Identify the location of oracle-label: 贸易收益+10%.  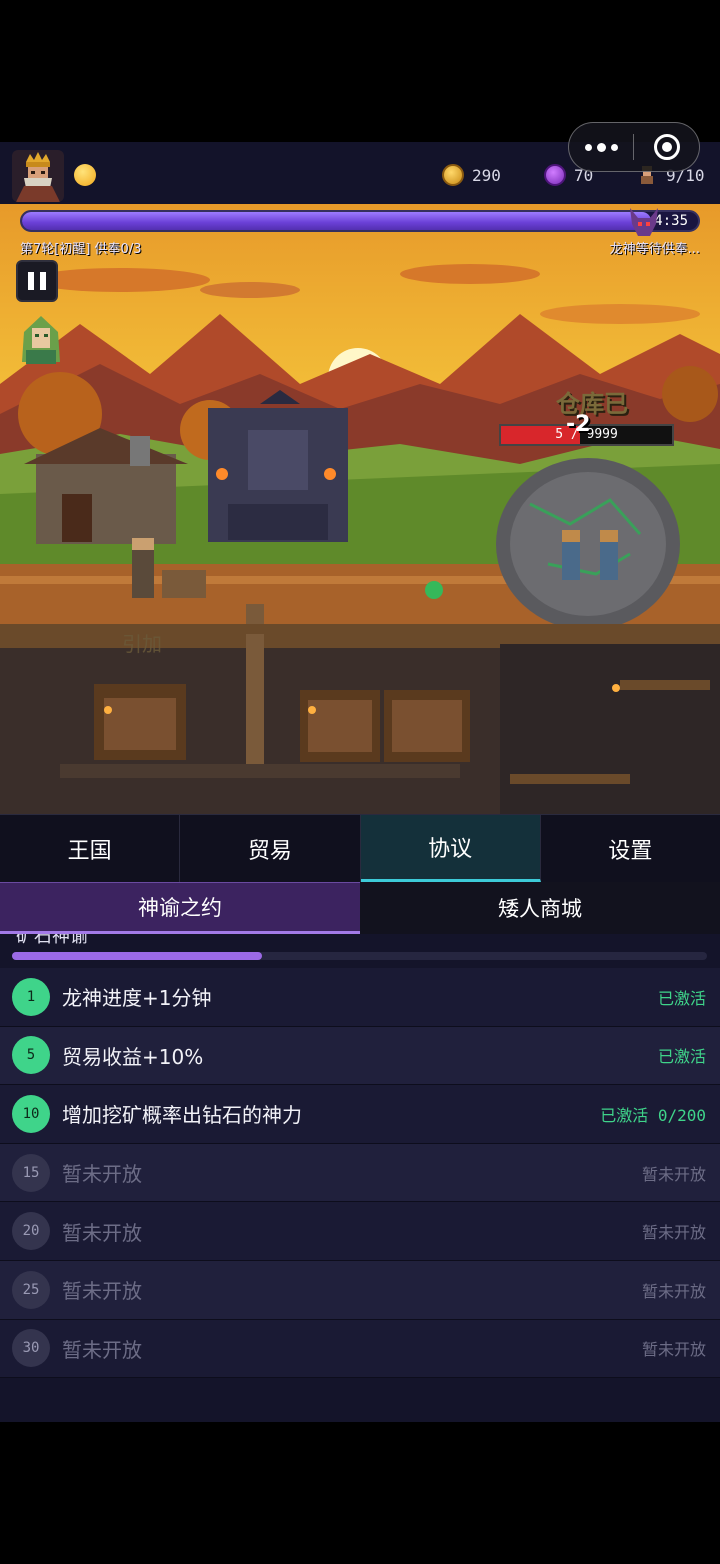
(133, 1056).